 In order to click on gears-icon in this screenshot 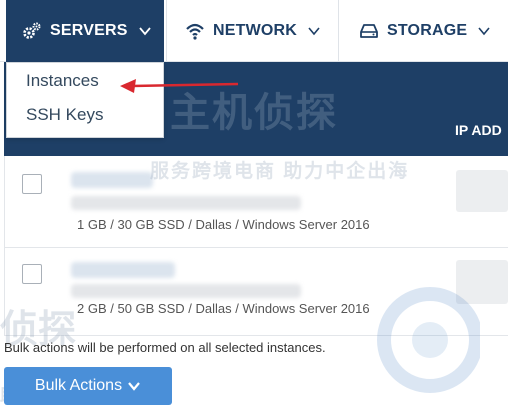, I will do `click(32, 30)`.